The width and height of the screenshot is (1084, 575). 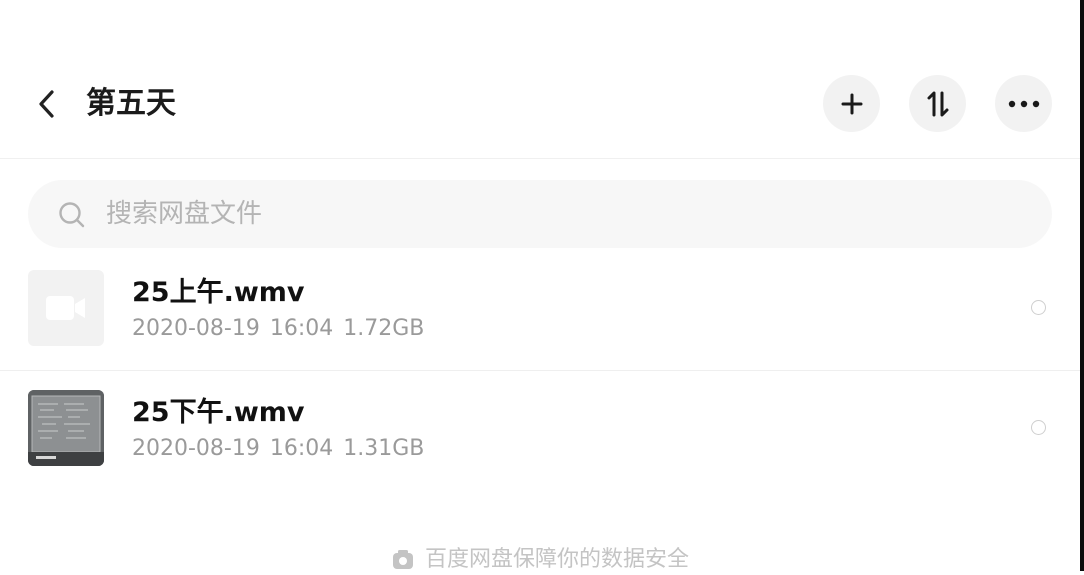 I want to click on chevron-left-icon, so click(x=46, y=104).